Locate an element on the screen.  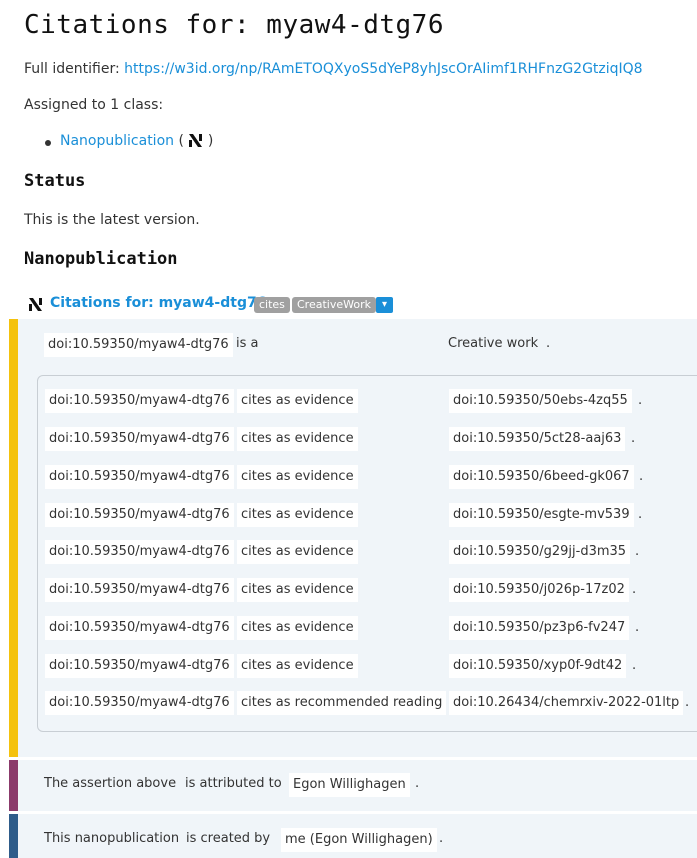
page-title: Citations for: myaw4-dtg76 is located at coordinates (234, 25).